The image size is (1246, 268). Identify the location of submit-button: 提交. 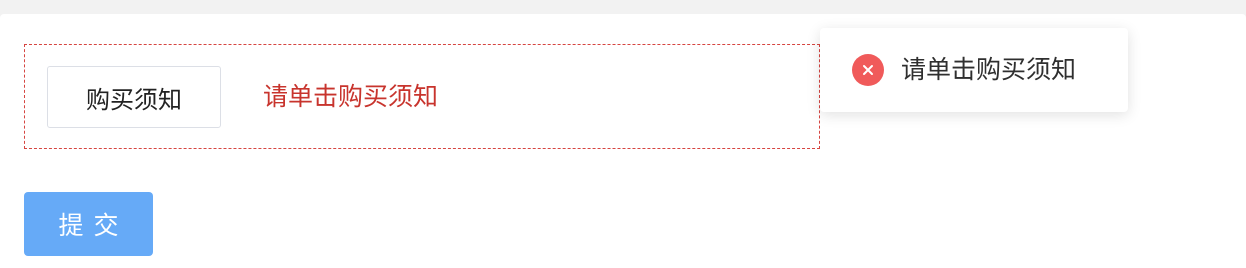
(88, 224).